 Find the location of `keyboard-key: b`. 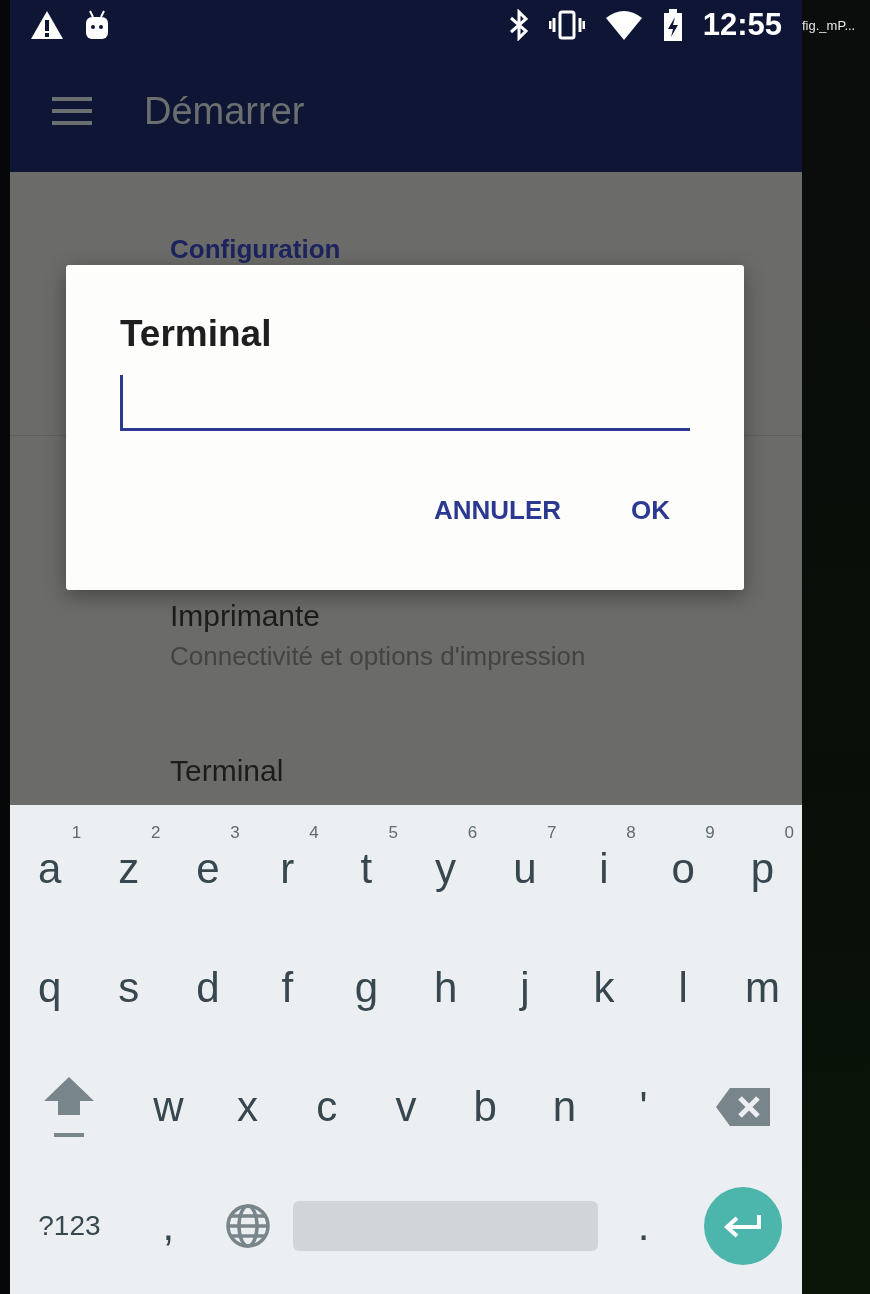

keyboard-key: b is located at coordinates (485, 1106).